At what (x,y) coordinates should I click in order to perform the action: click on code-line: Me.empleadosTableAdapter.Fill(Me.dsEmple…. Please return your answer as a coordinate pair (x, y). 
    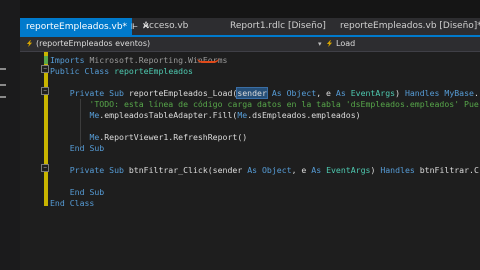
    Looking at the image, I should click on (205, 115).